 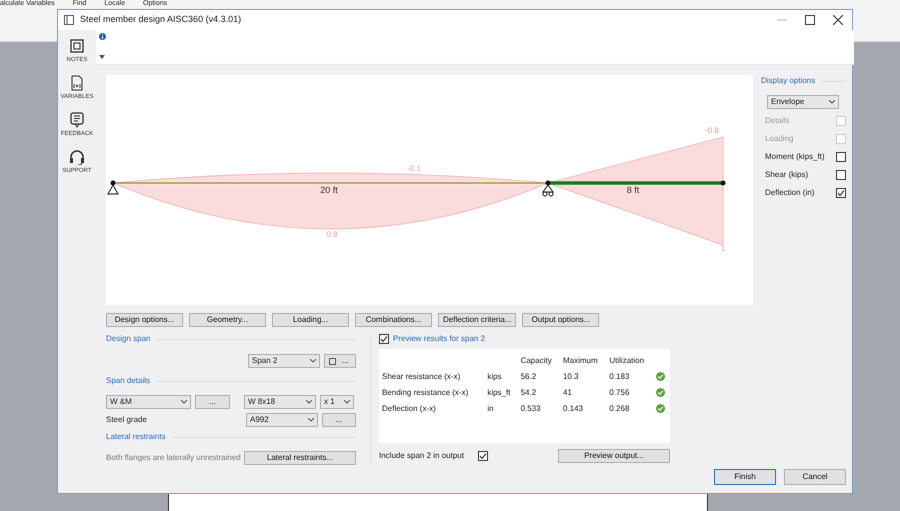 What do you see at coordinates (529, 377) in the screenshot?
I see `table-cell-text: 56.2` at bounding box center [529, 377].